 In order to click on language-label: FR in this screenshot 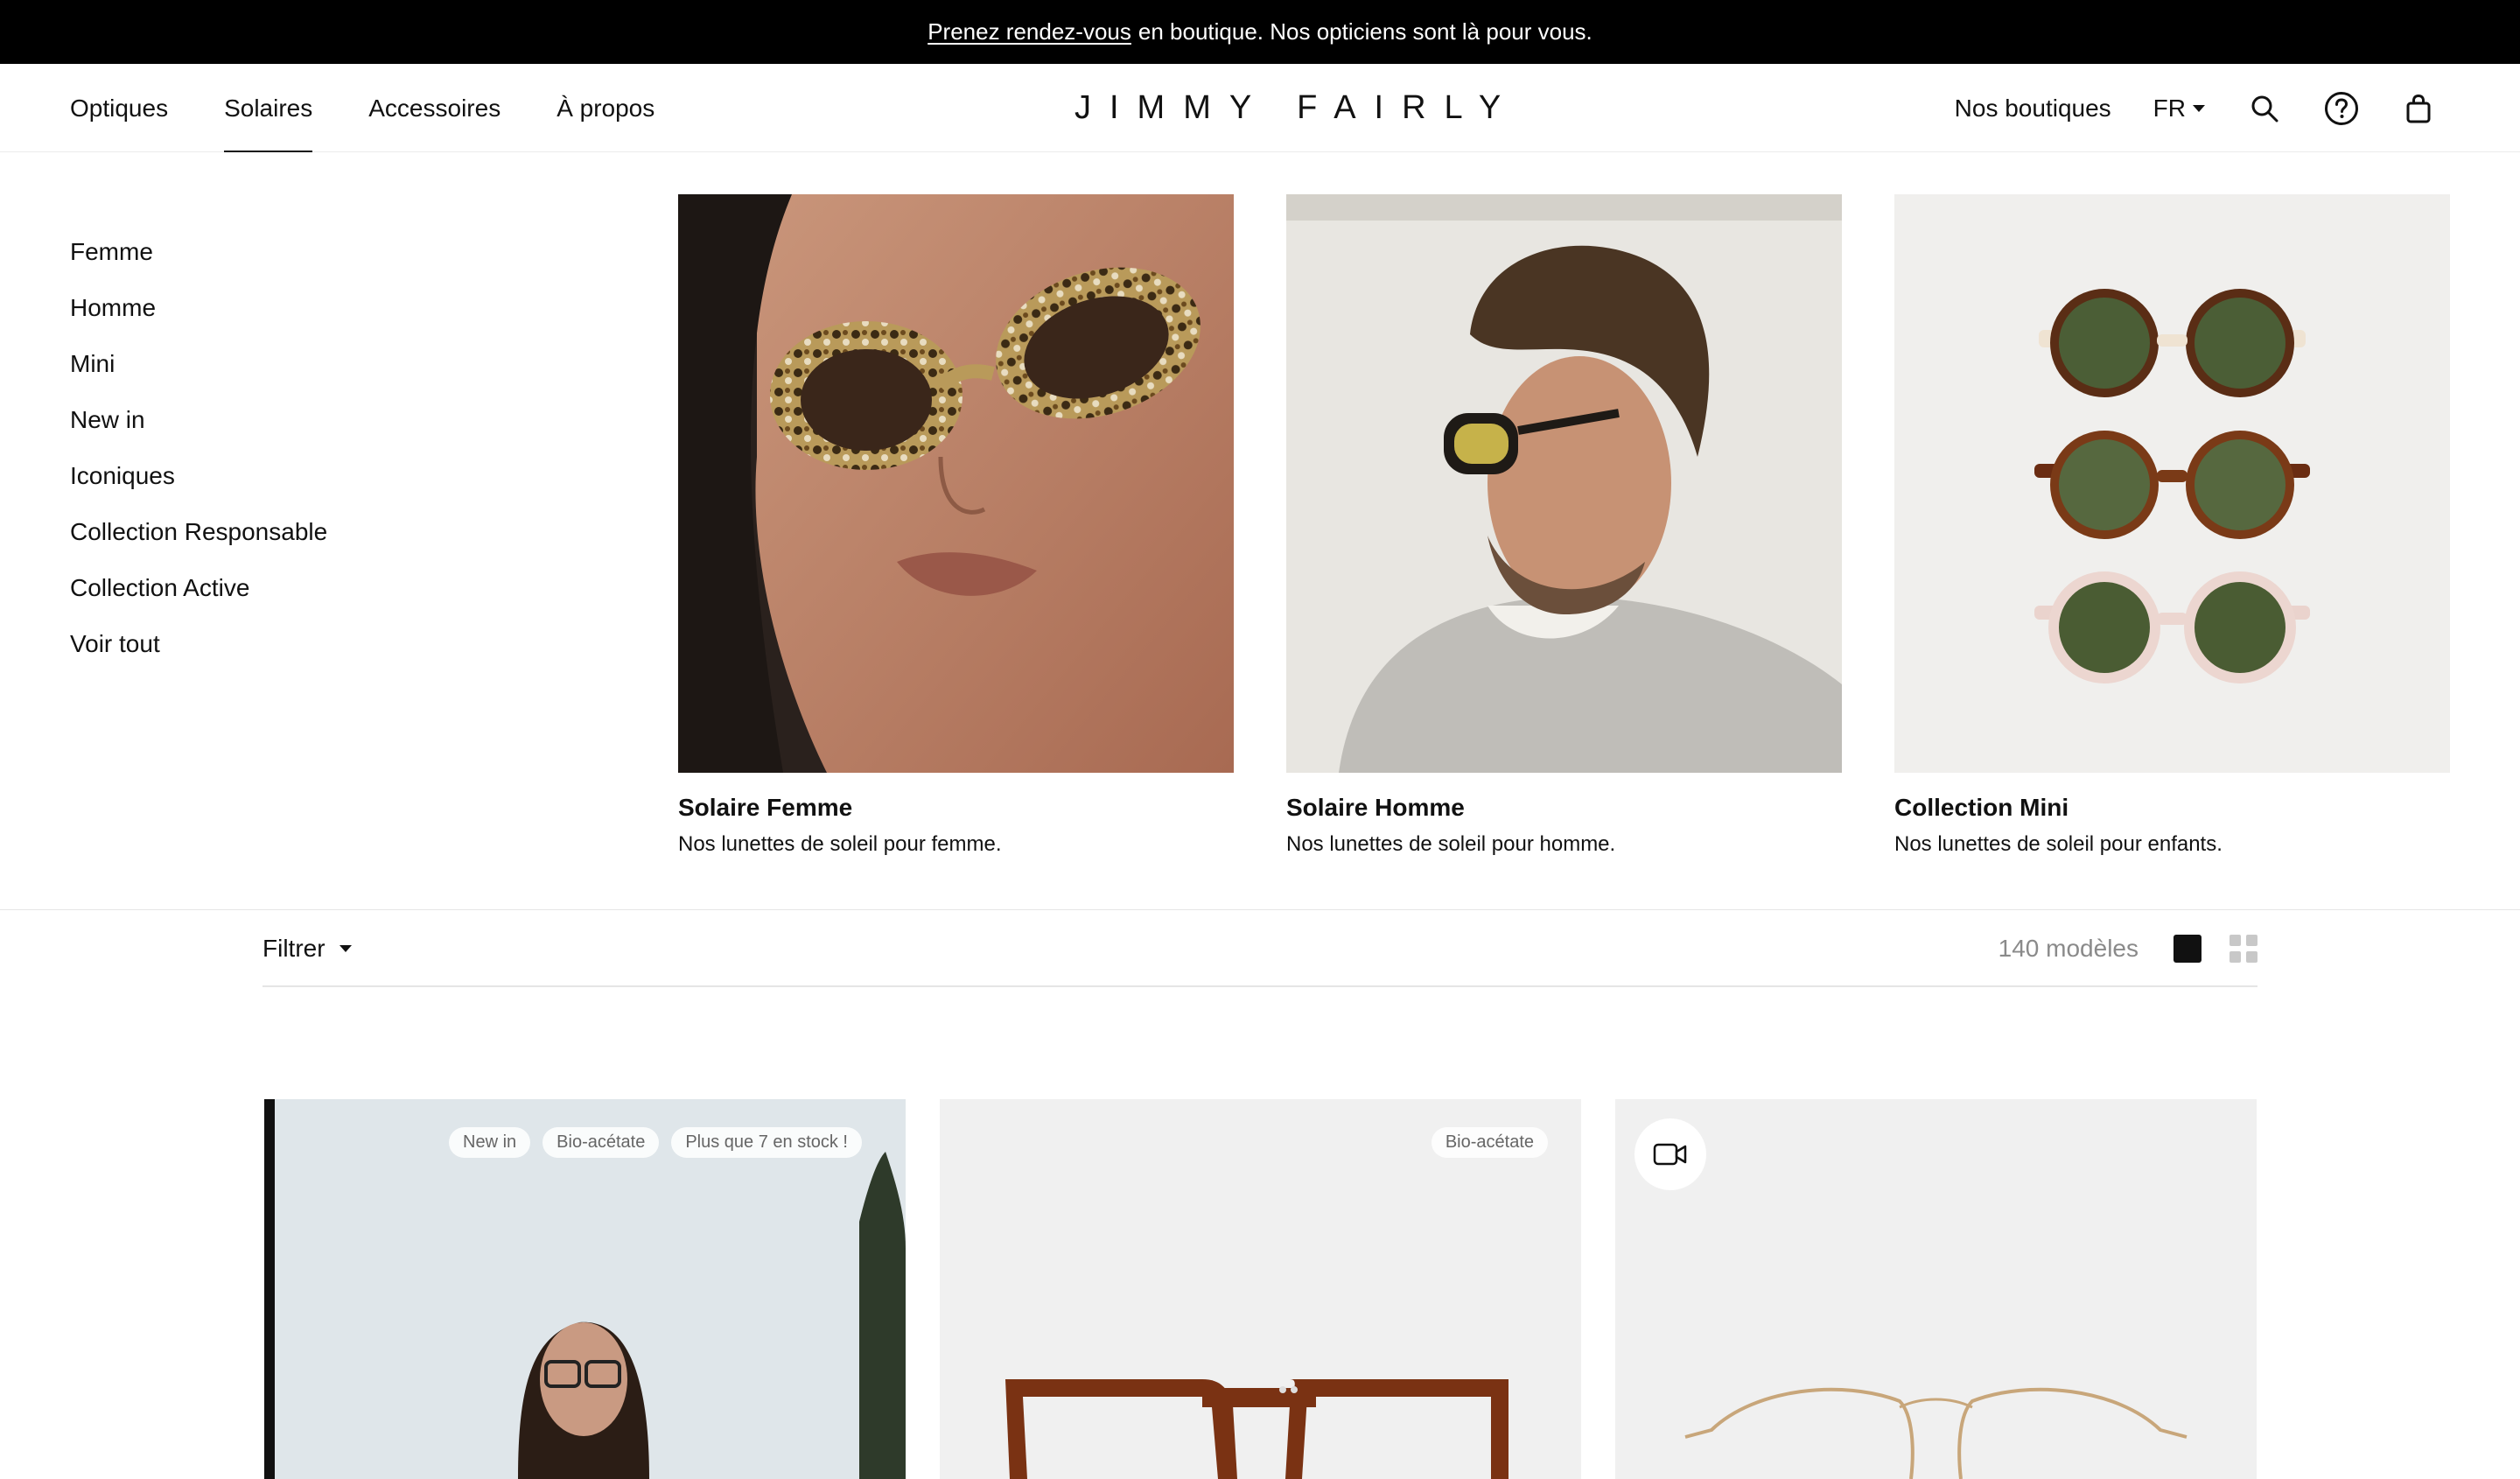, I will do `click(2169, 108)`.